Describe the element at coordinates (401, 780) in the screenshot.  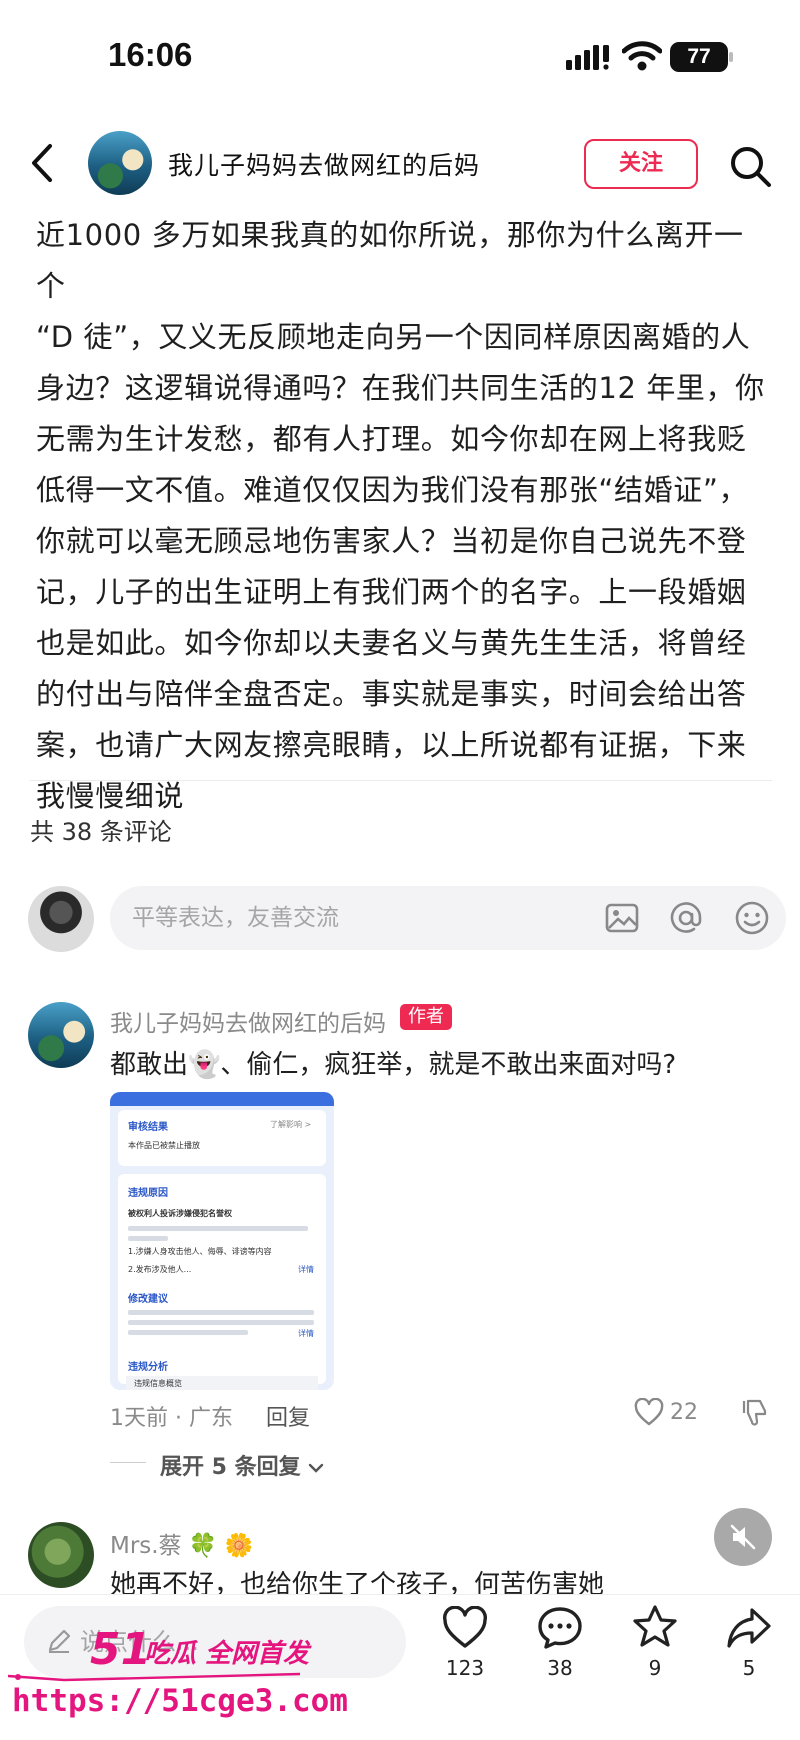
I see `divider` at that location.